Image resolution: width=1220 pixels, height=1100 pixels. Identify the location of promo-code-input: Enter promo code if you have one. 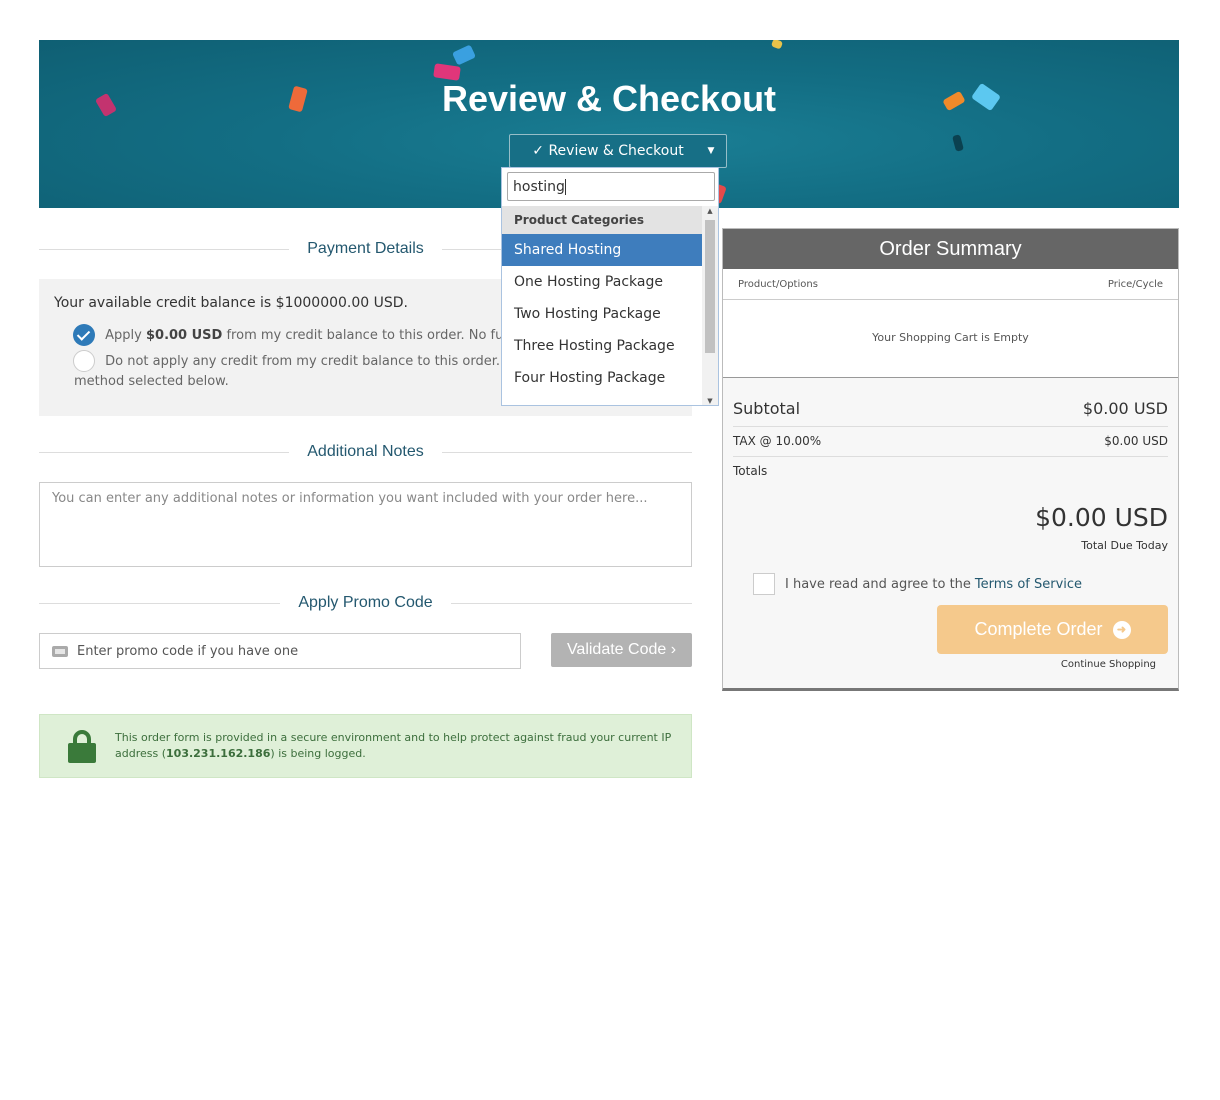
(280, 651).